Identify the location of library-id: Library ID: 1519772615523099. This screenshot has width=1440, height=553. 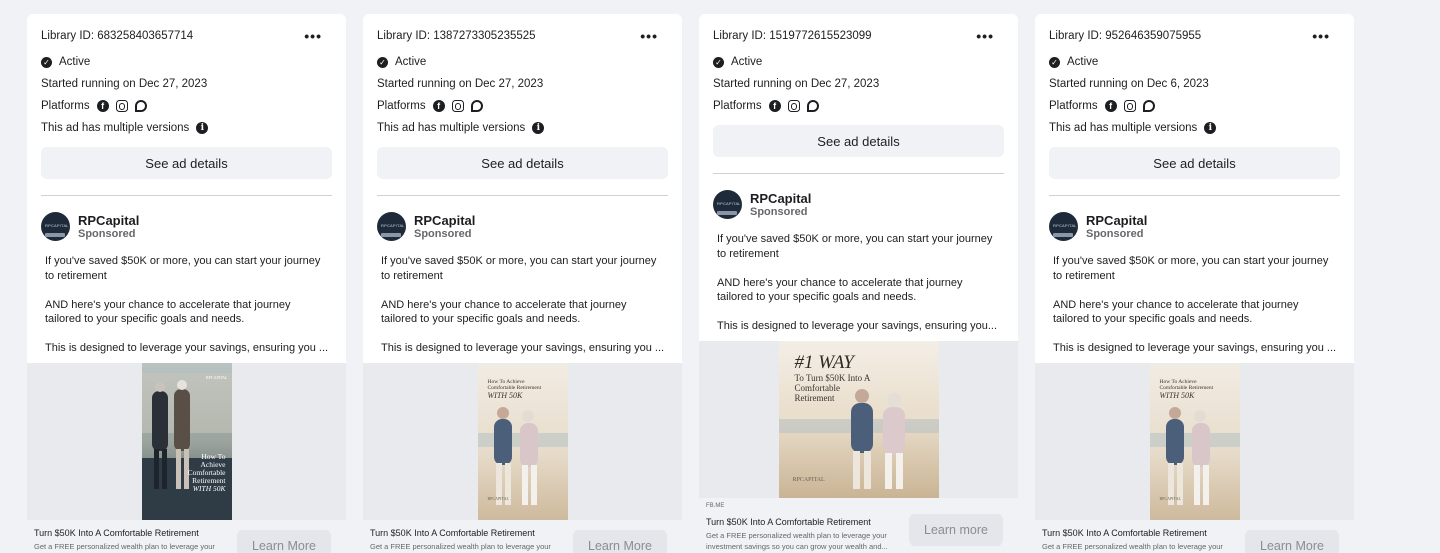
(792, 36).